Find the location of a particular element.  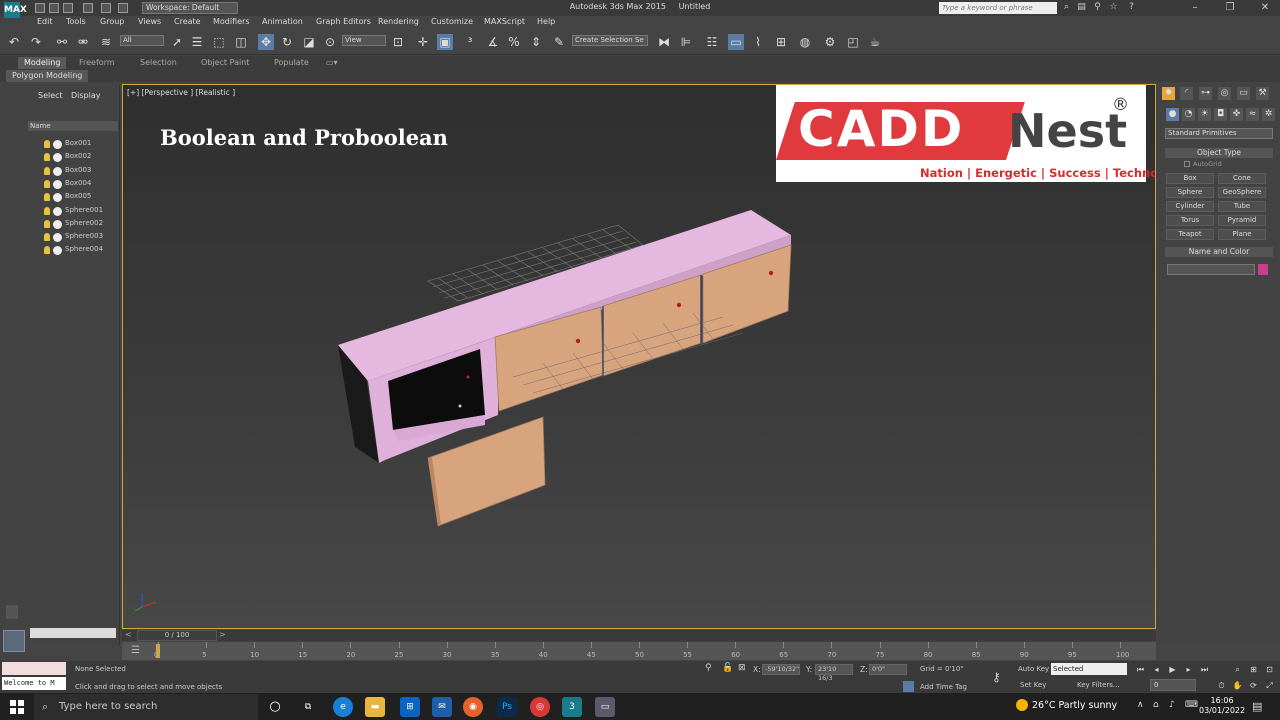

object-type-button: Torus is located at coordinates (1190, 220).